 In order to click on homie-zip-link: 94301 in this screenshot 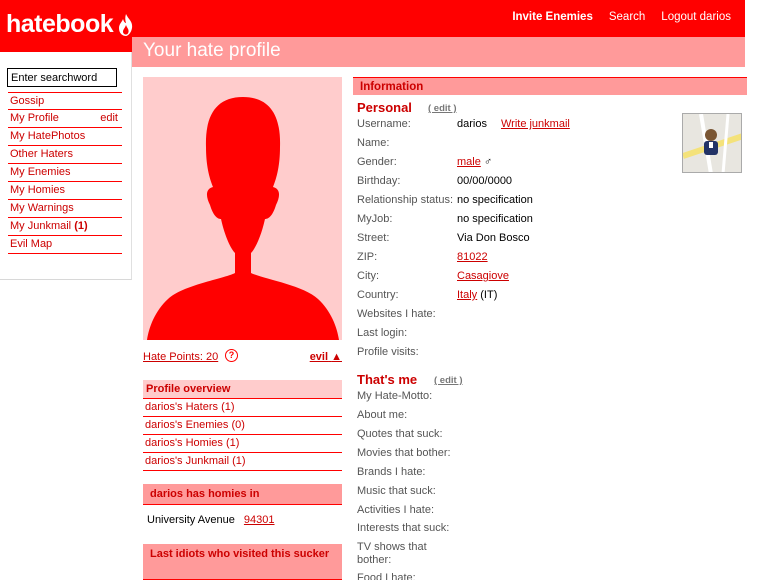, I will do `click(259, 520)`.